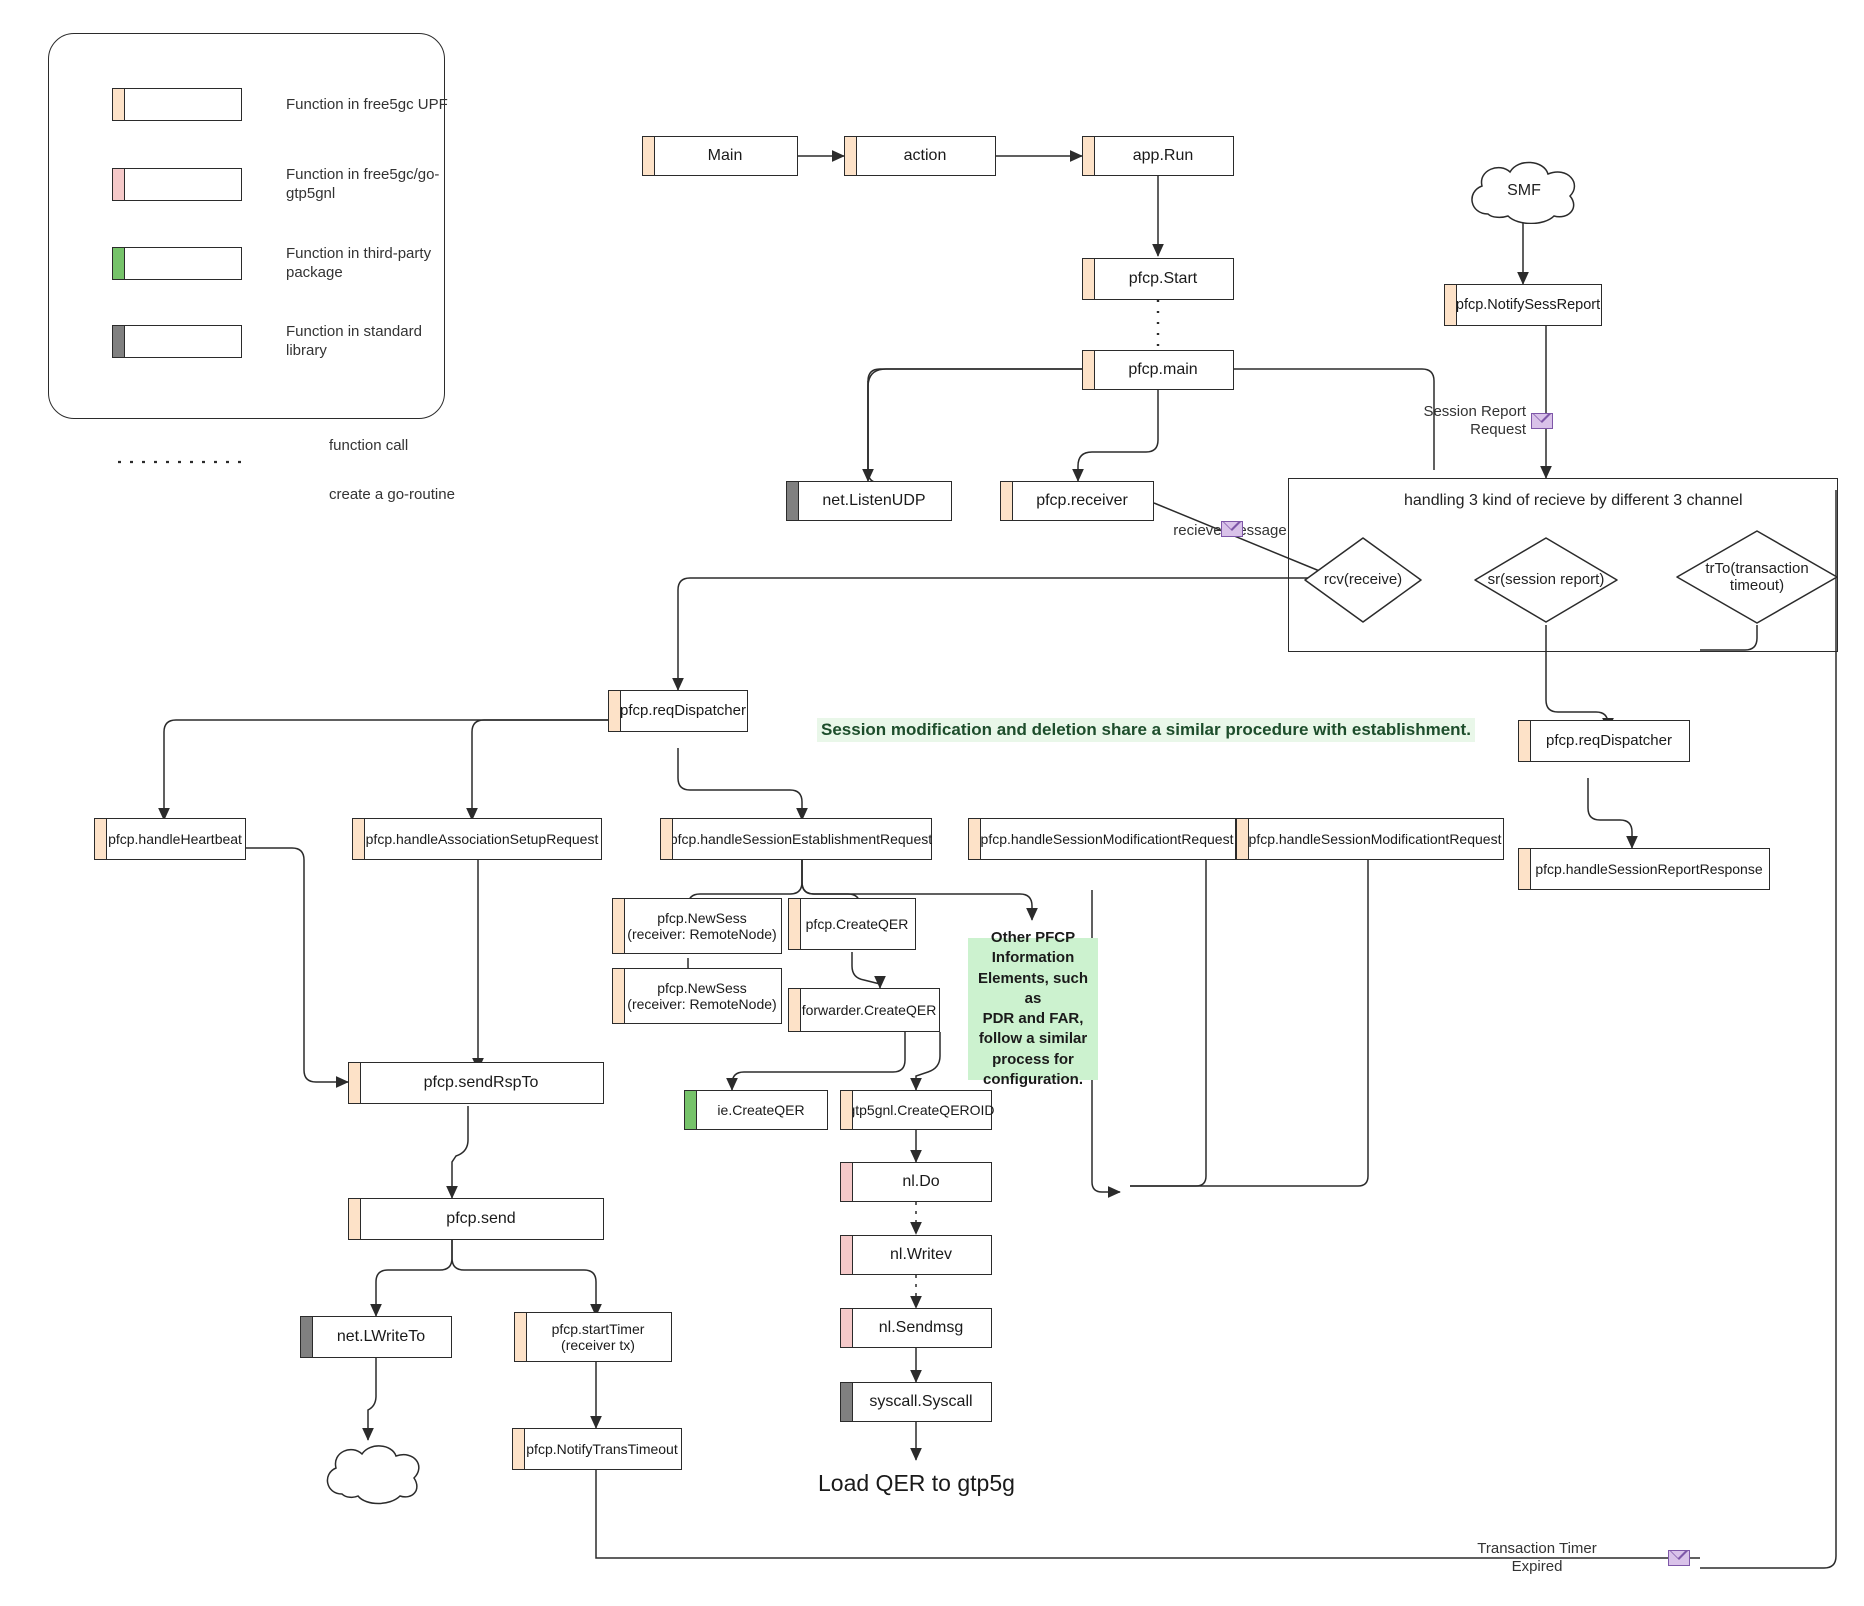 This screenshot has width=1864, height=1606. What do you see at coordinates (1649, 868) in the screenshot?
I see `node-label: pfcp.handleSessionReportResponse` at bounding box center [1649, 868].